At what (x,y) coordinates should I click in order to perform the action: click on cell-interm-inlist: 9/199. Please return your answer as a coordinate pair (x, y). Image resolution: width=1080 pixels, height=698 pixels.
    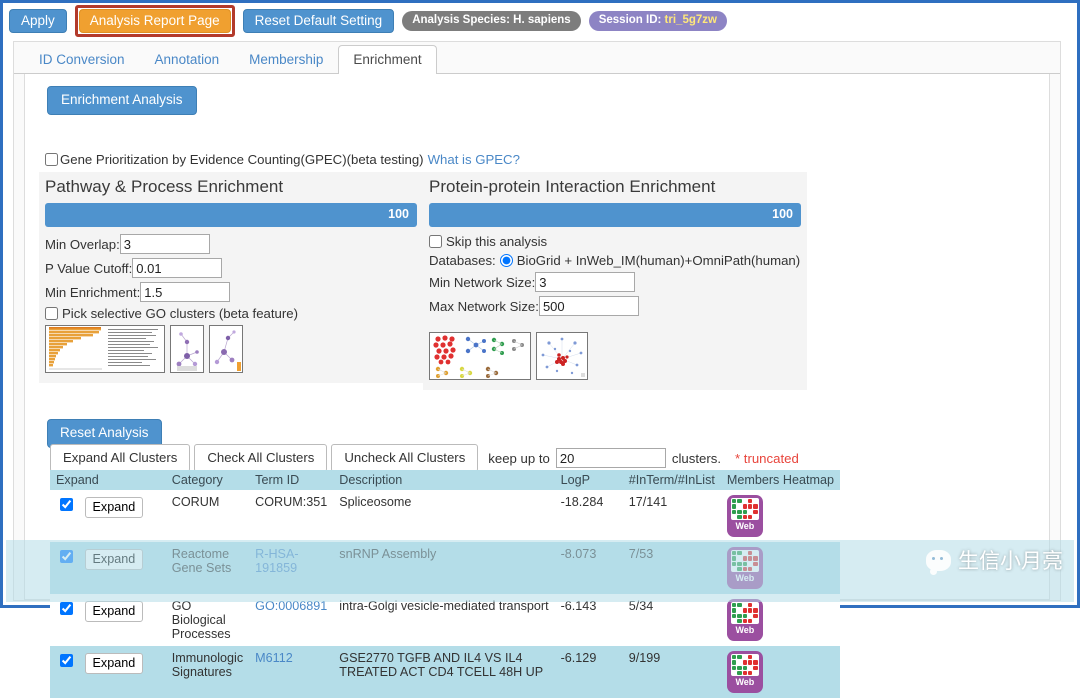
    Looking at the image, I should click on (644, 658).